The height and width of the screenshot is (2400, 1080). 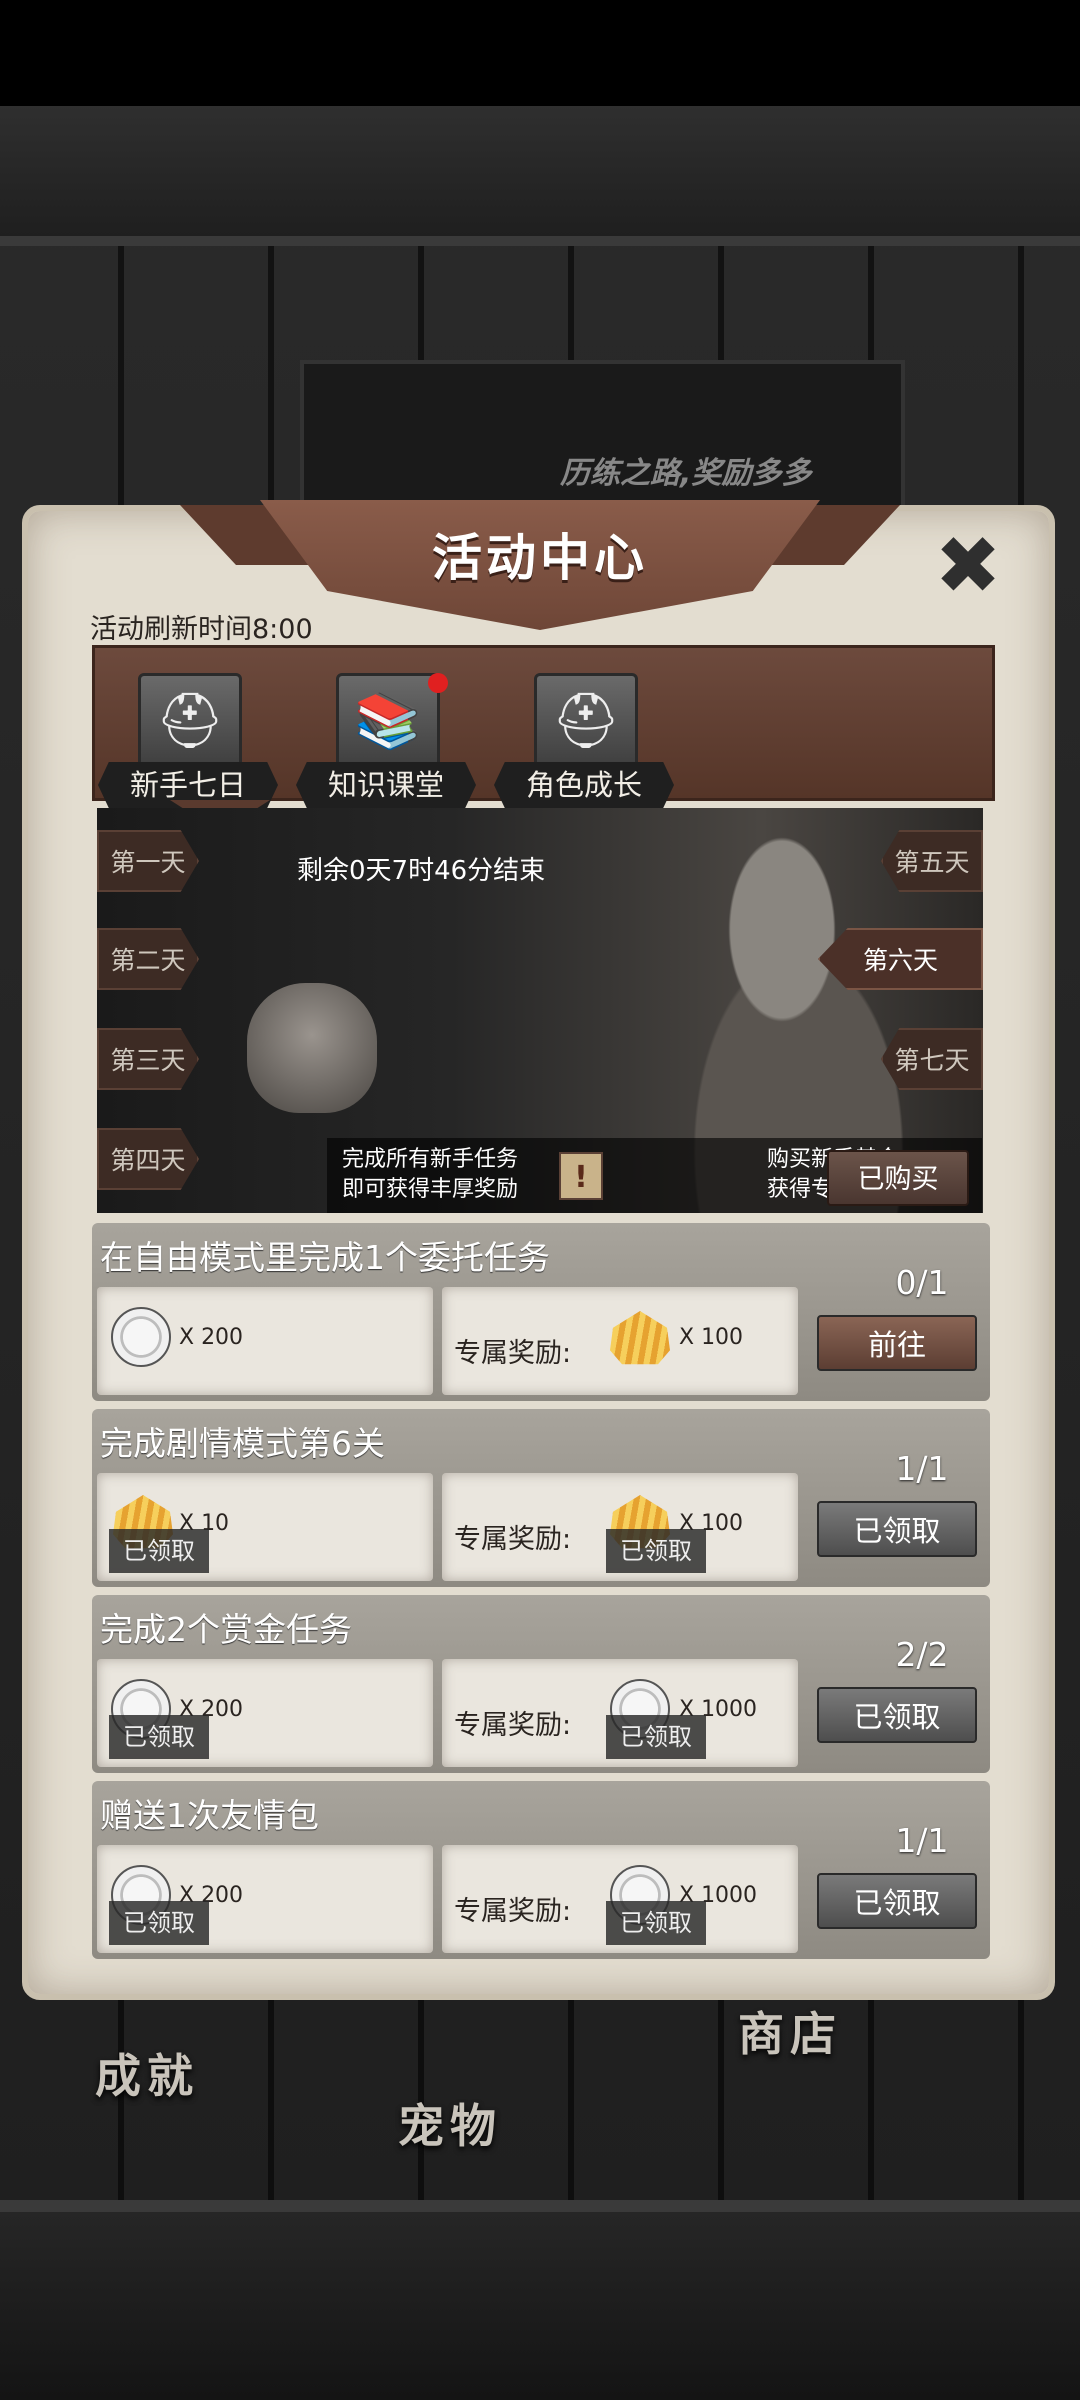 What do you see at coordinates (388, 721) in the screenshot?
I see `books-icon: 📚` at bounding box center [388, 721].